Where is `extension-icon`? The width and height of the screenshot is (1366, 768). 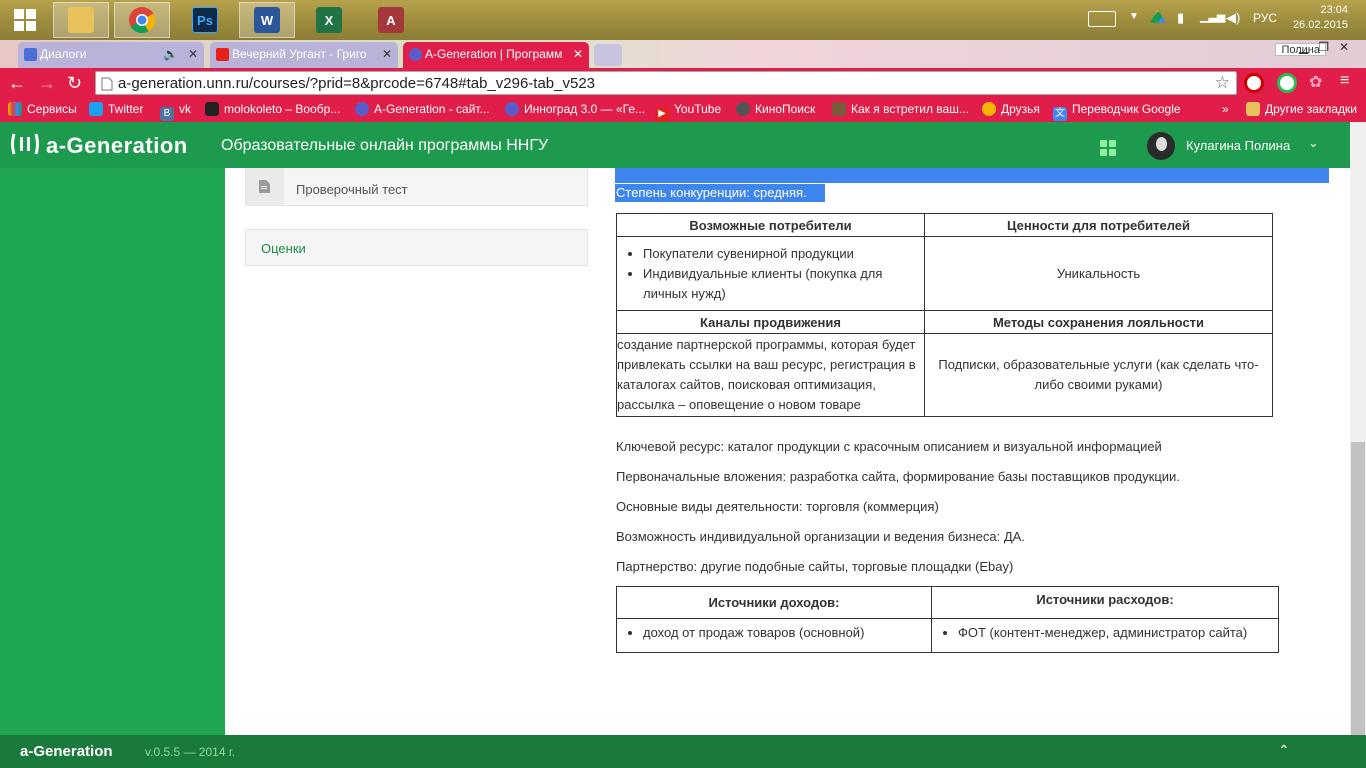
extension-icon is located at coordinates (1287, 83).